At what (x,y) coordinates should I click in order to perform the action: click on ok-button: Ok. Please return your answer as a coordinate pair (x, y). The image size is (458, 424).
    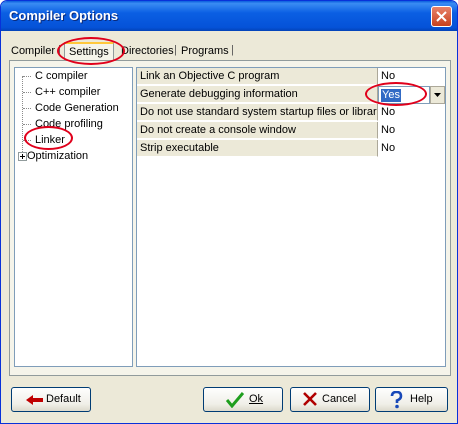
    Looking at the image, I should click on (243, 399).